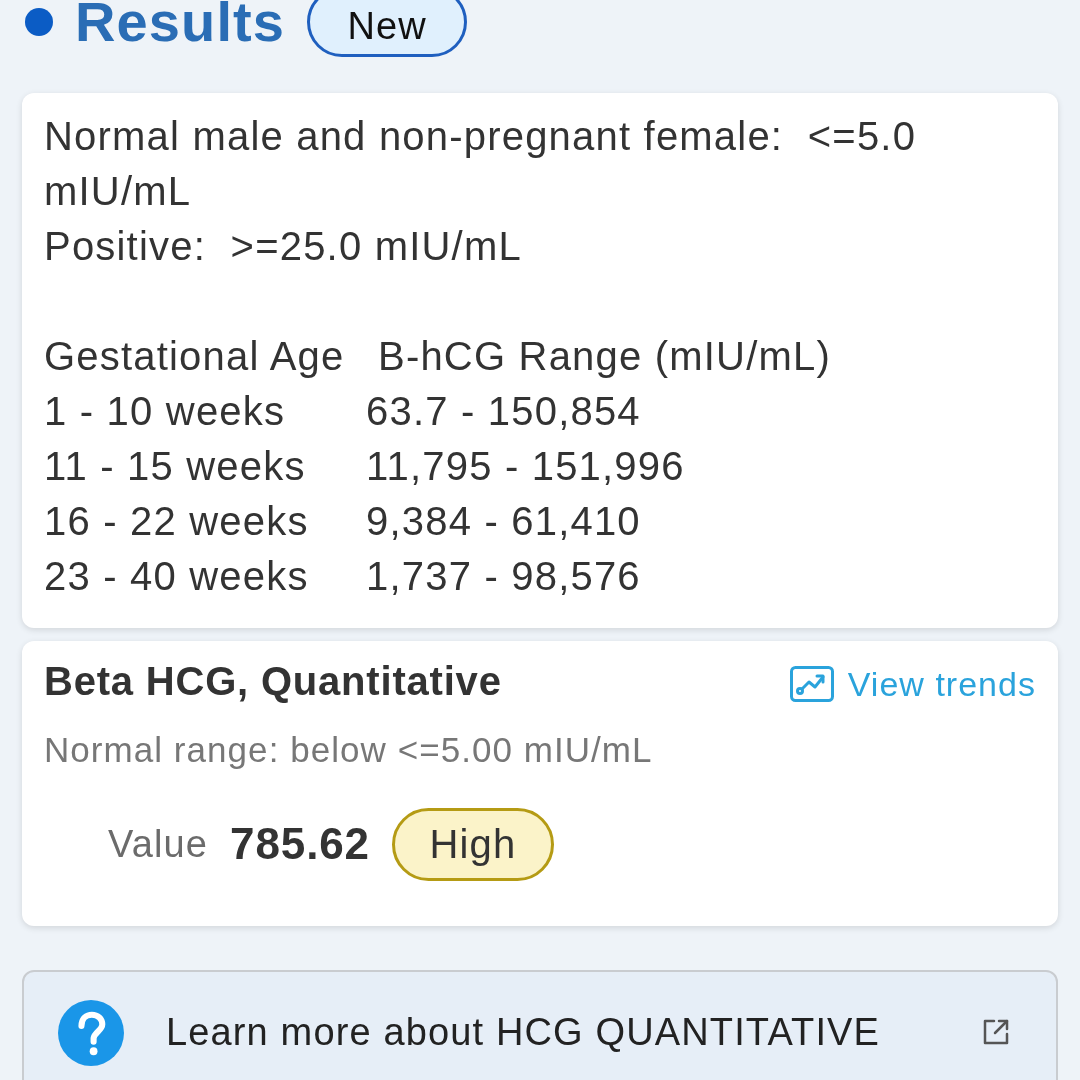 The width and height of the screenshot is (1080, 1080). Describe the element at coordinates (504, 576) in the screenshot. I see `table-cell-text: 1,737 - 98,576` at that location.